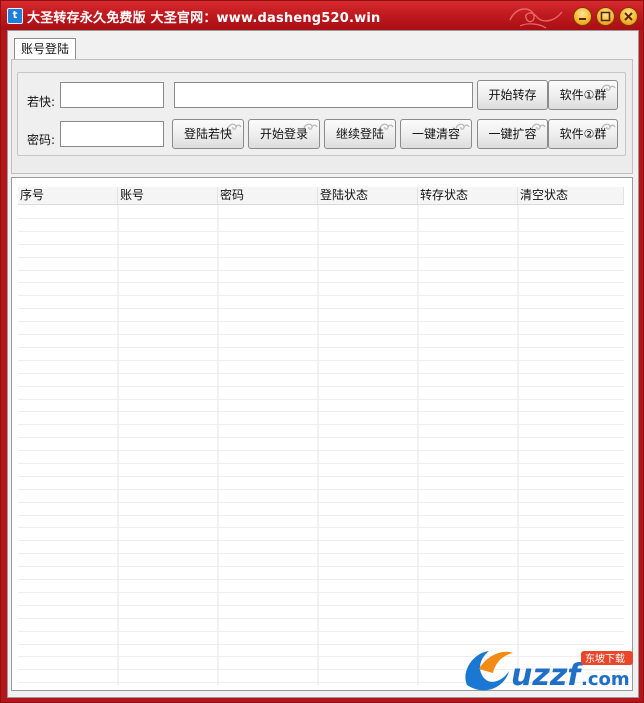 The width and height of the screenshot is (644, 703). I want to click on tab-account-login: 账号登陆, so click(45, 49).